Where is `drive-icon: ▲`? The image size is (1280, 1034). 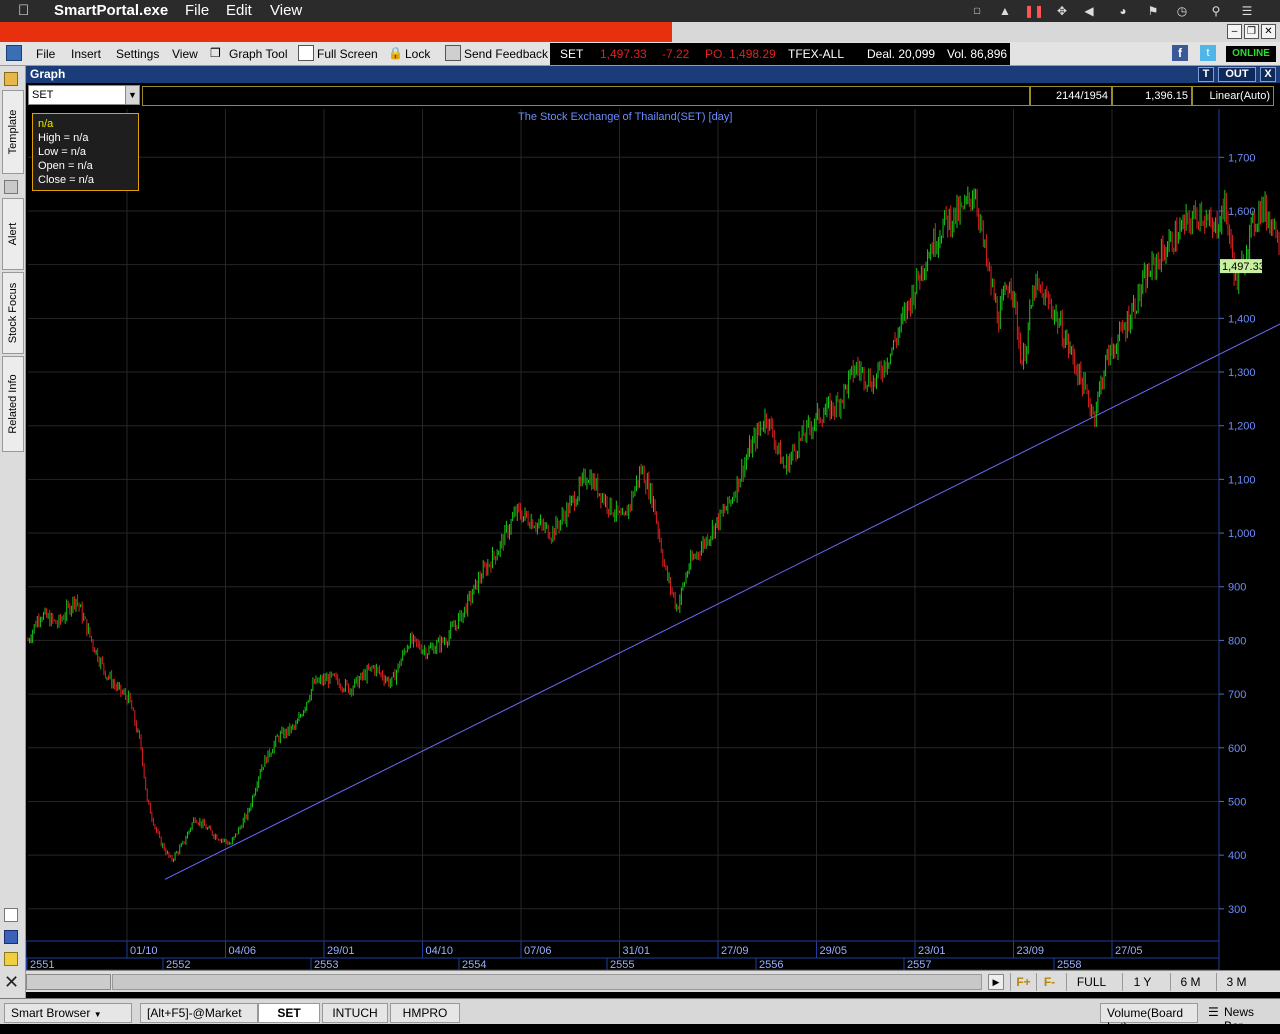
drive-icon: ▲ is located at coordinates (1005, 11).